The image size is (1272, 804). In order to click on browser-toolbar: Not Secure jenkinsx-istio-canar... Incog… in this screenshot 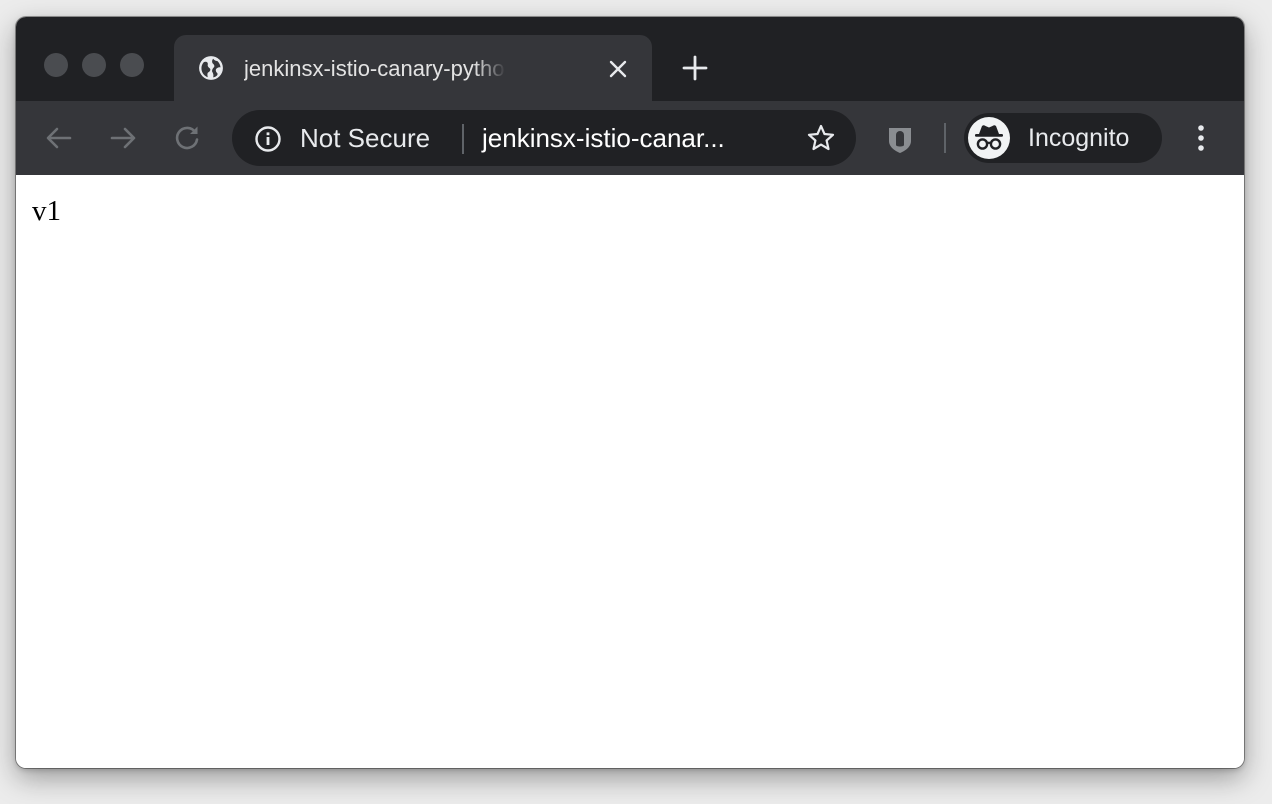, I will do `click(630, 138)`.